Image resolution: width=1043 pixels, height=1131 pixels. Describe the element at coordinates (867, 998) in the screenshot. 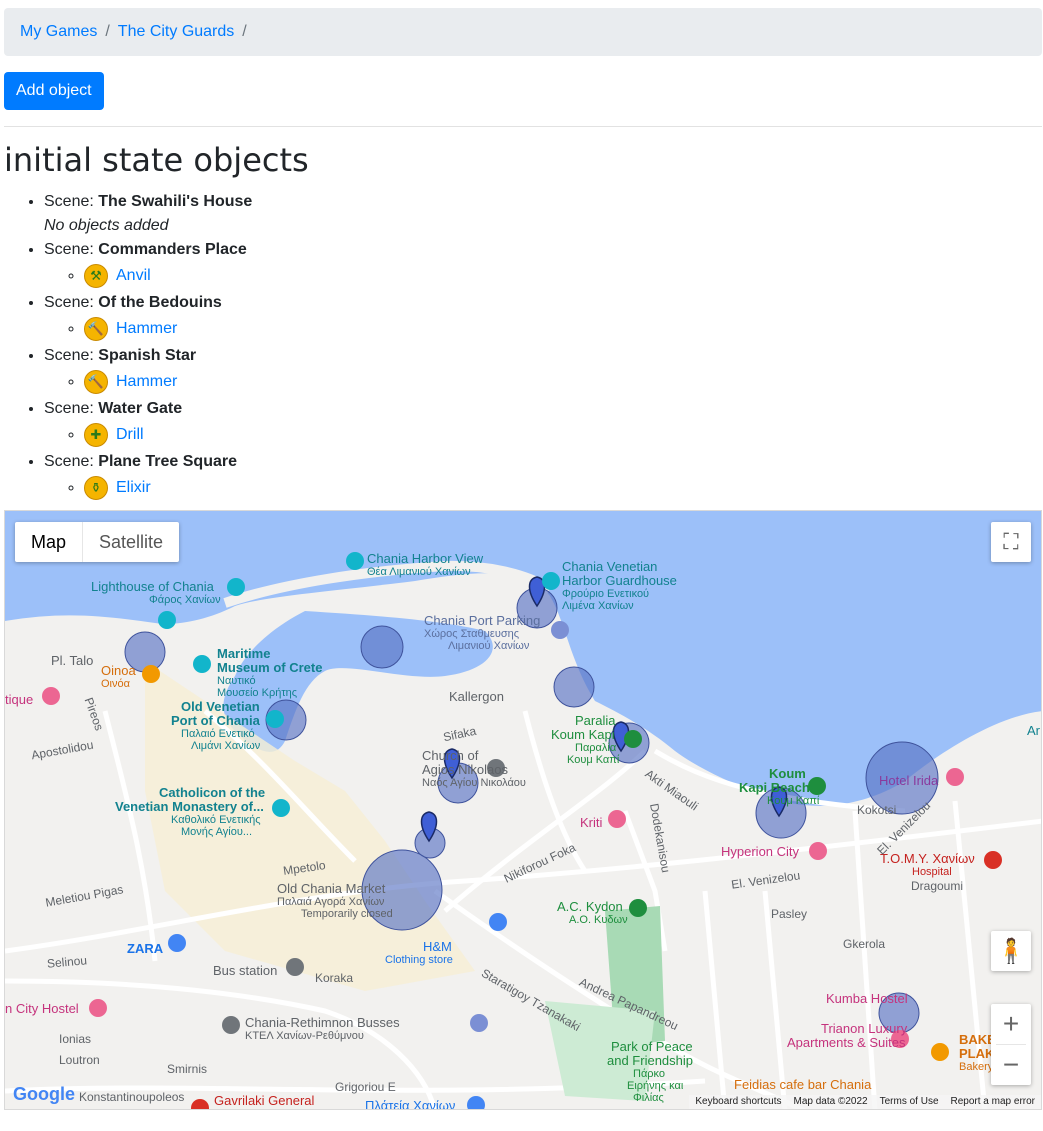

I see `map-label-kumba: Kumba Hostel` at that location.